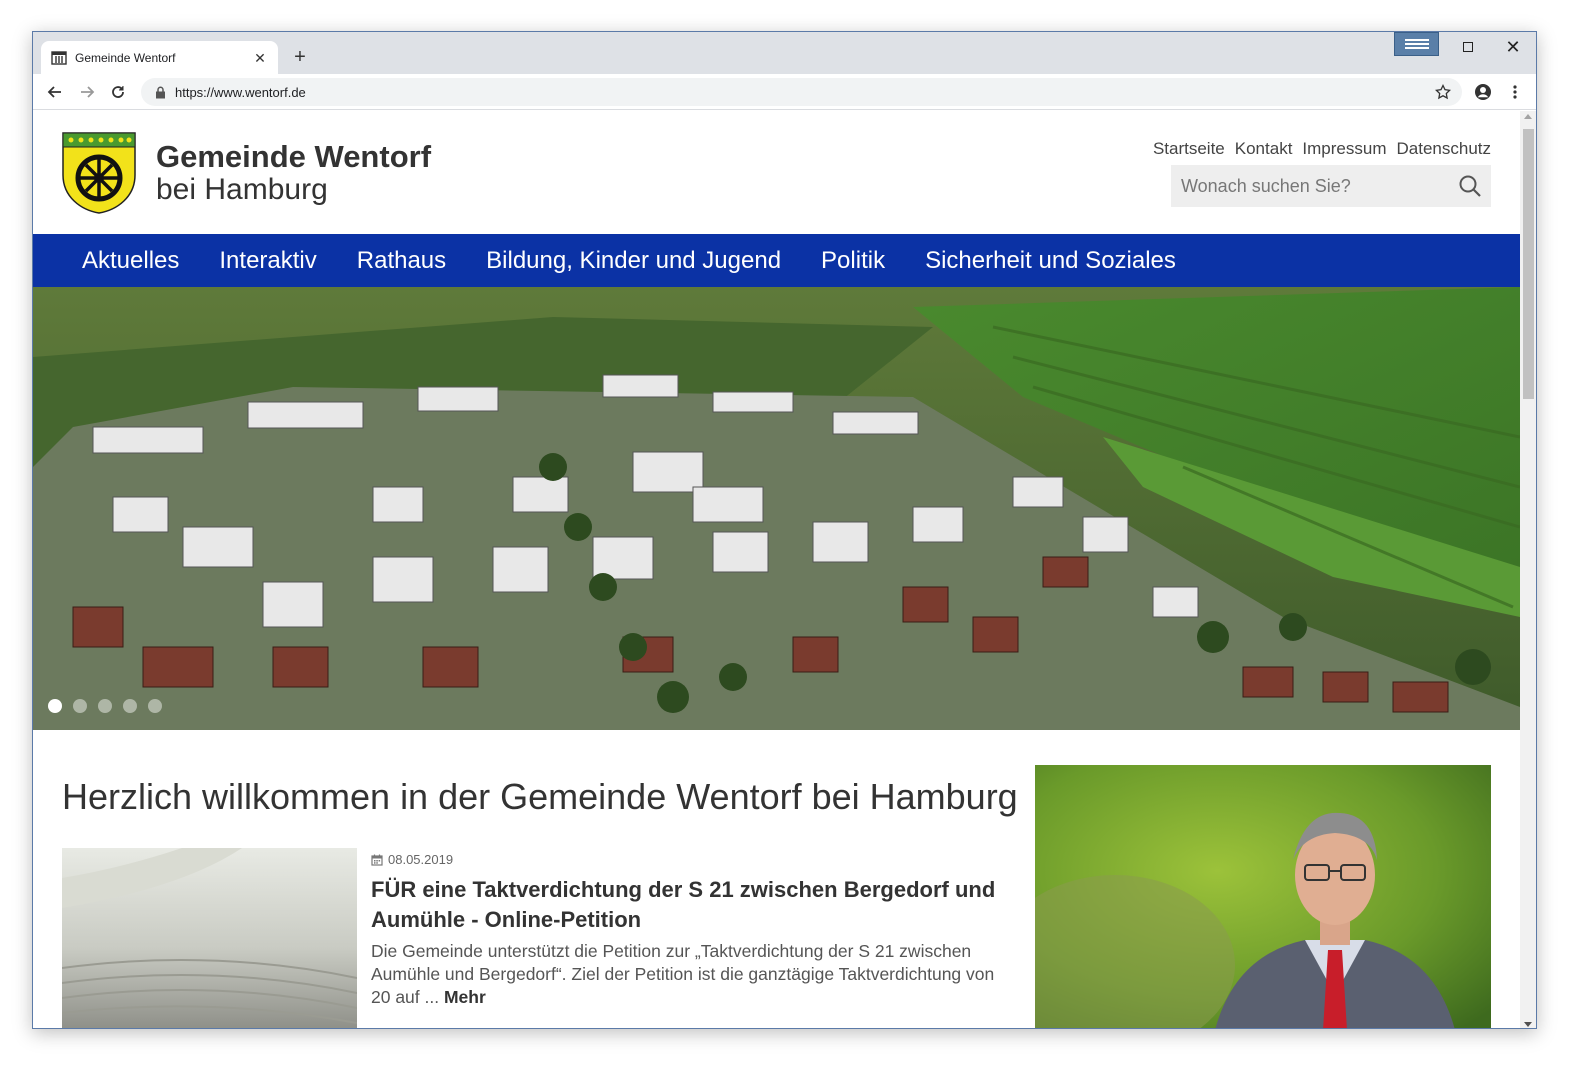 Image resolution: width=1591 pixels, height=1077 pixels. I want to click on scroll-up-icon, so click(1528, 116).